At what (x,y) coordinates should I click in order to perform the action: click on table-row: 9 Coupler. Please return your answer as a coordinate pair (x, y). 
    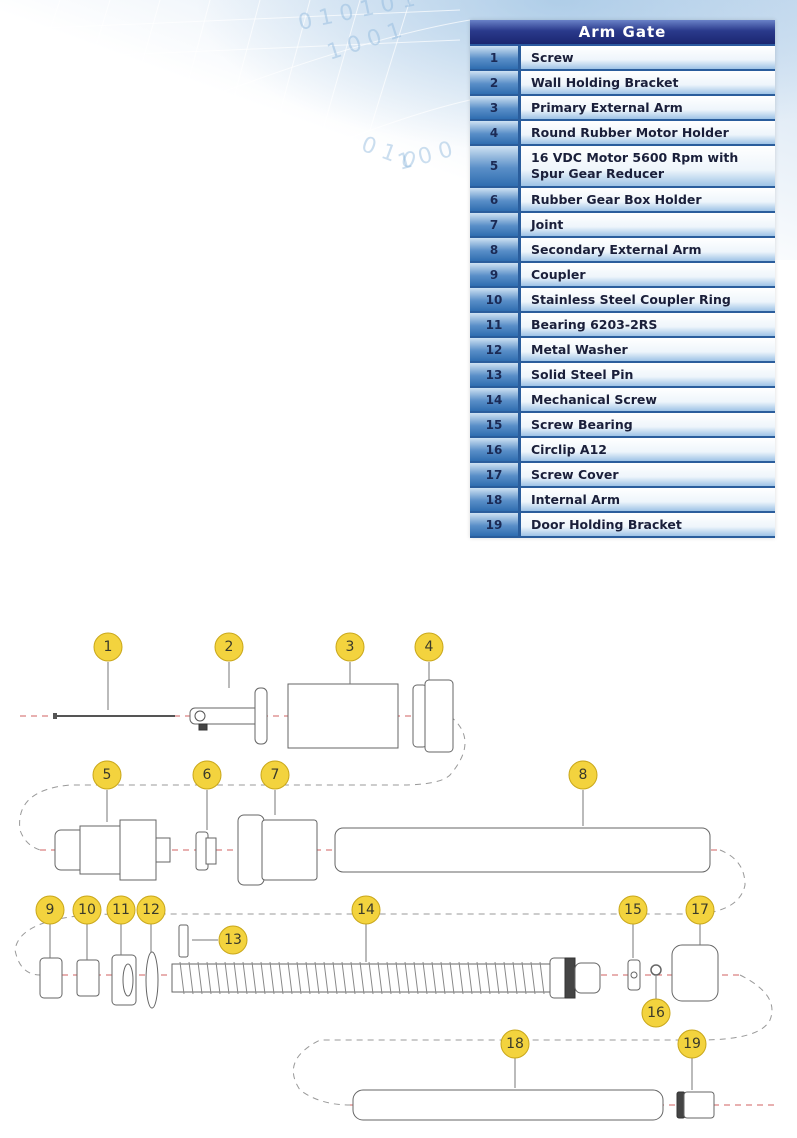
    Looking at the image, I should click on (622, 275).